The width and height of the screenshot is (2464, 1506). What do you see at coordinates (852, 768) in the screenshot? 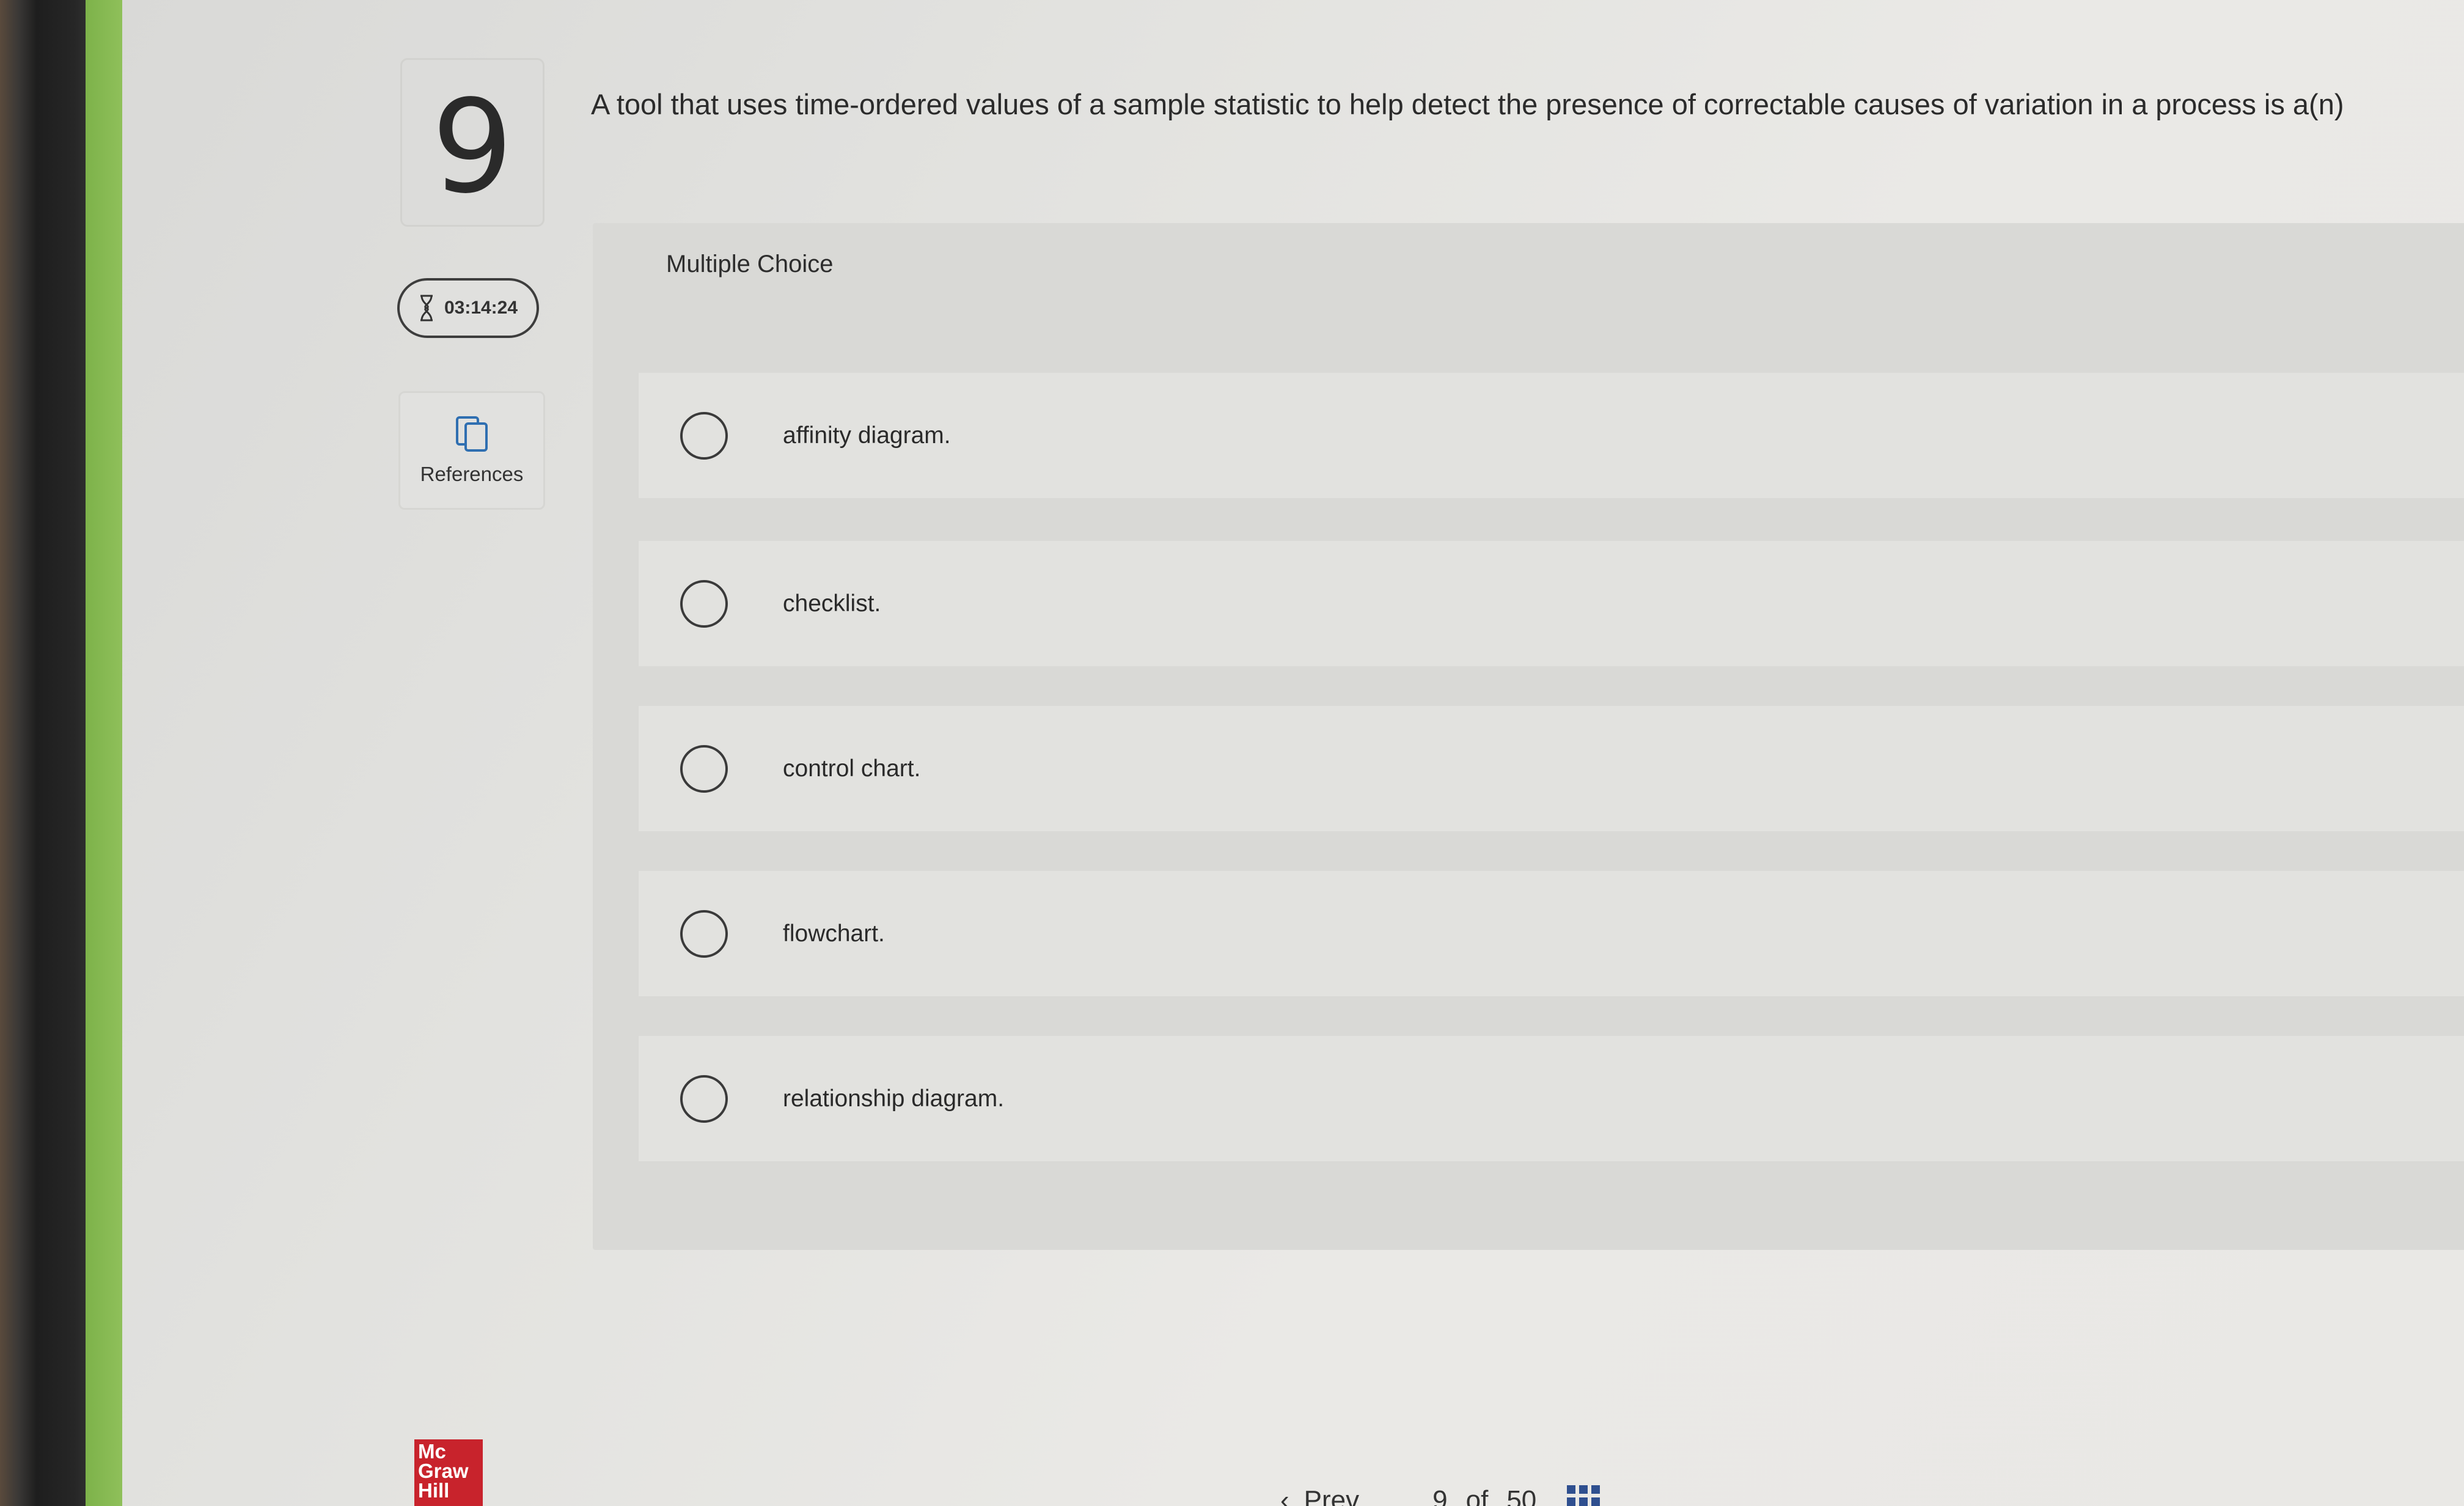
I see `choice-label: control chart.` at bounding box center [852, 768].